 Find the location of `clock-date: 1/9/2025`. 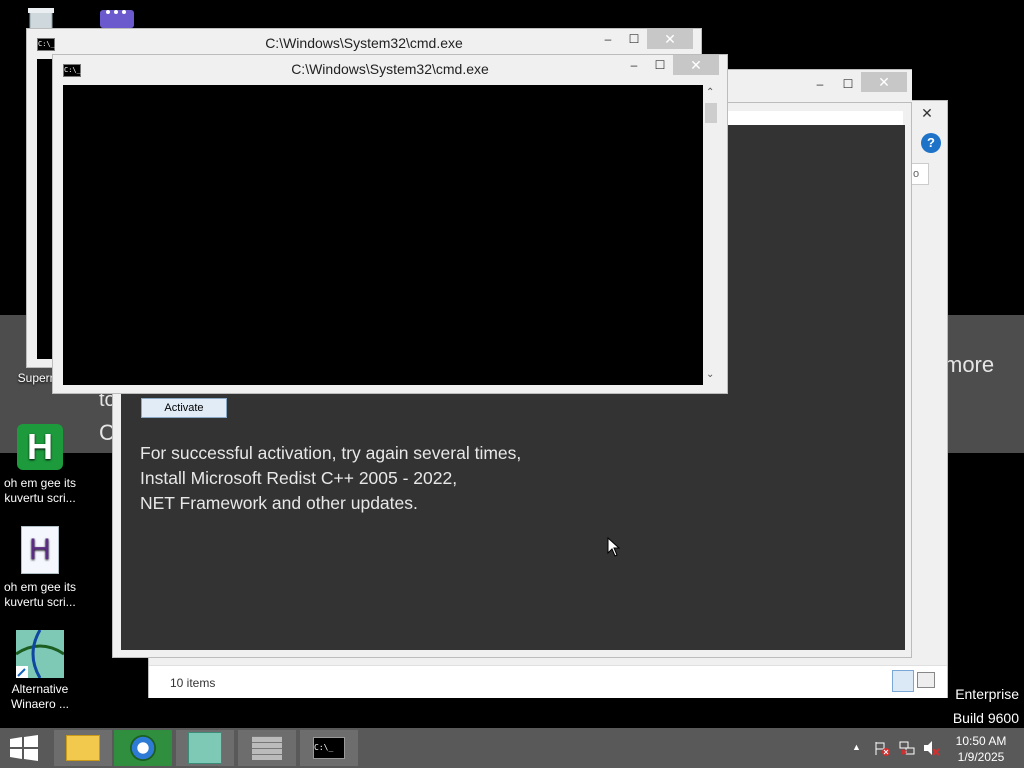

clock-date: 1/9/2025 is located at coordinates (981, 757).